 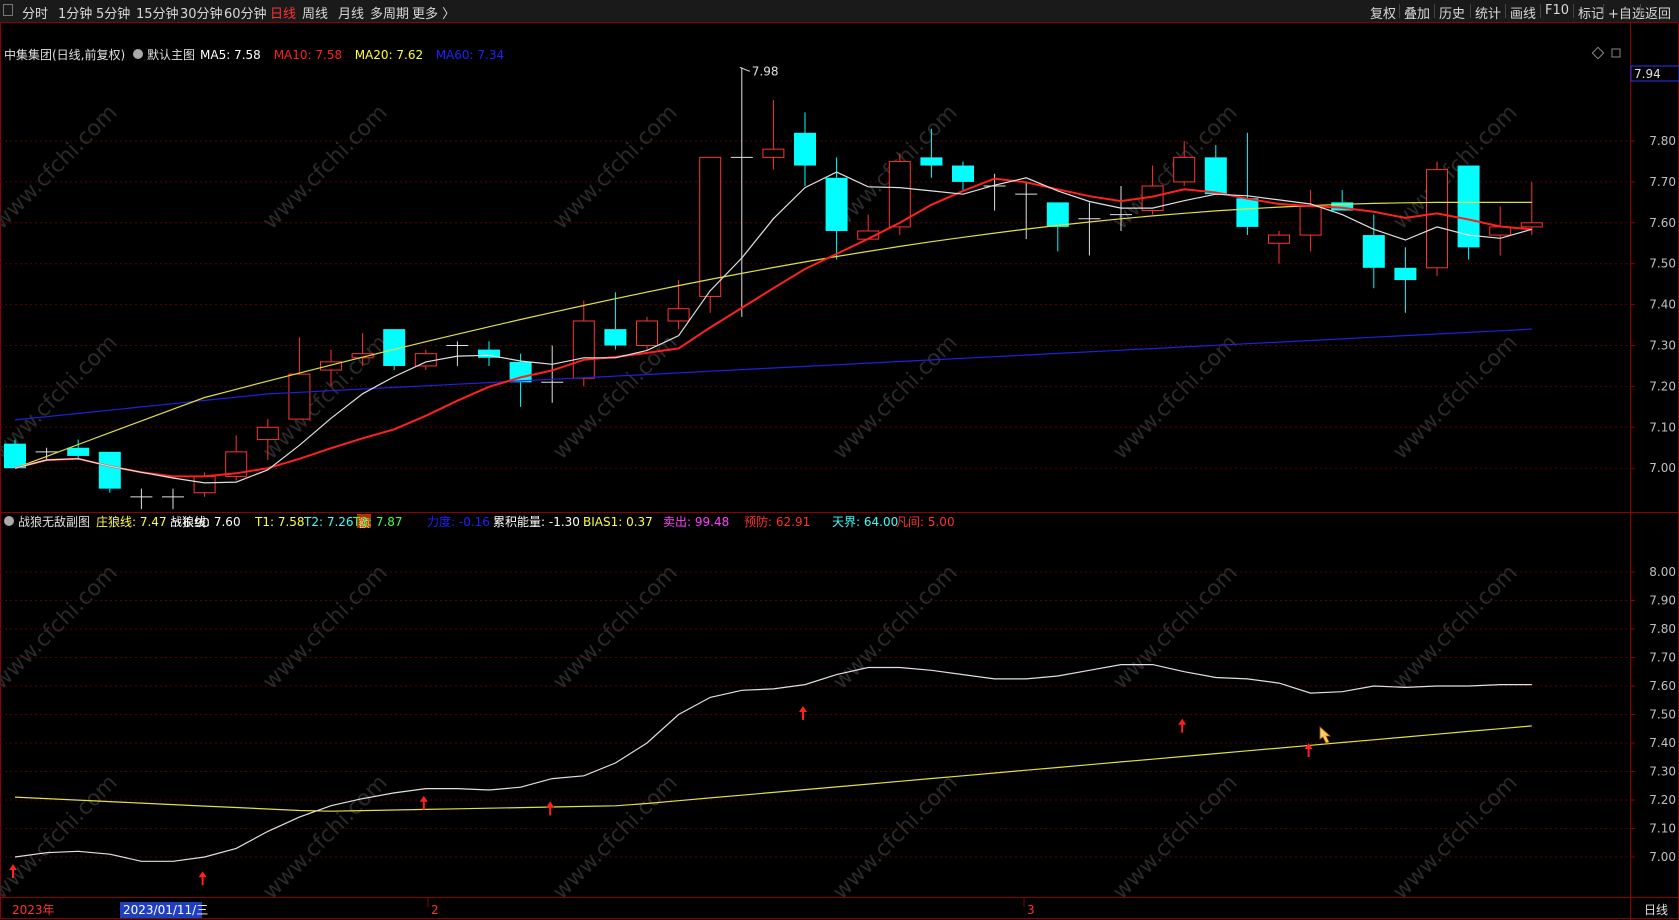 I want to click on sub-param-label: T1: 7.58, so click(x=279, y=522).